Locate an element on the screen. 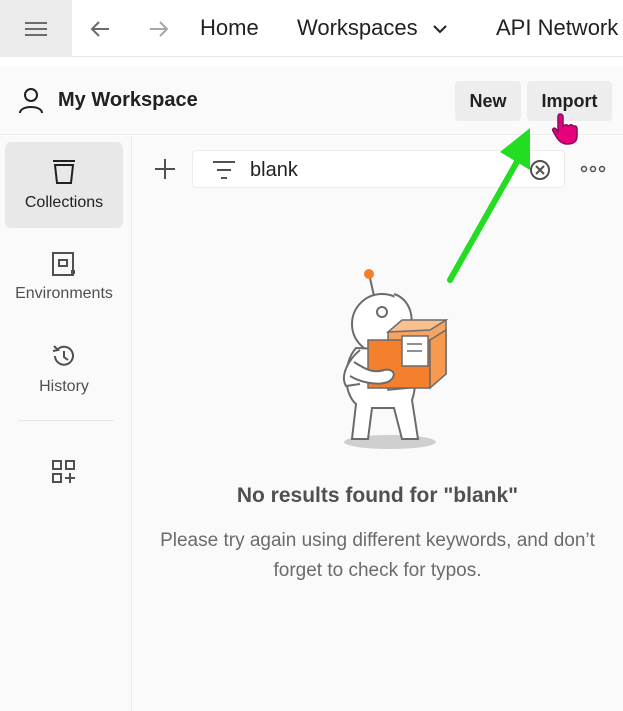  sidebar-item-label: Collections is located at coordinates (64, 202).